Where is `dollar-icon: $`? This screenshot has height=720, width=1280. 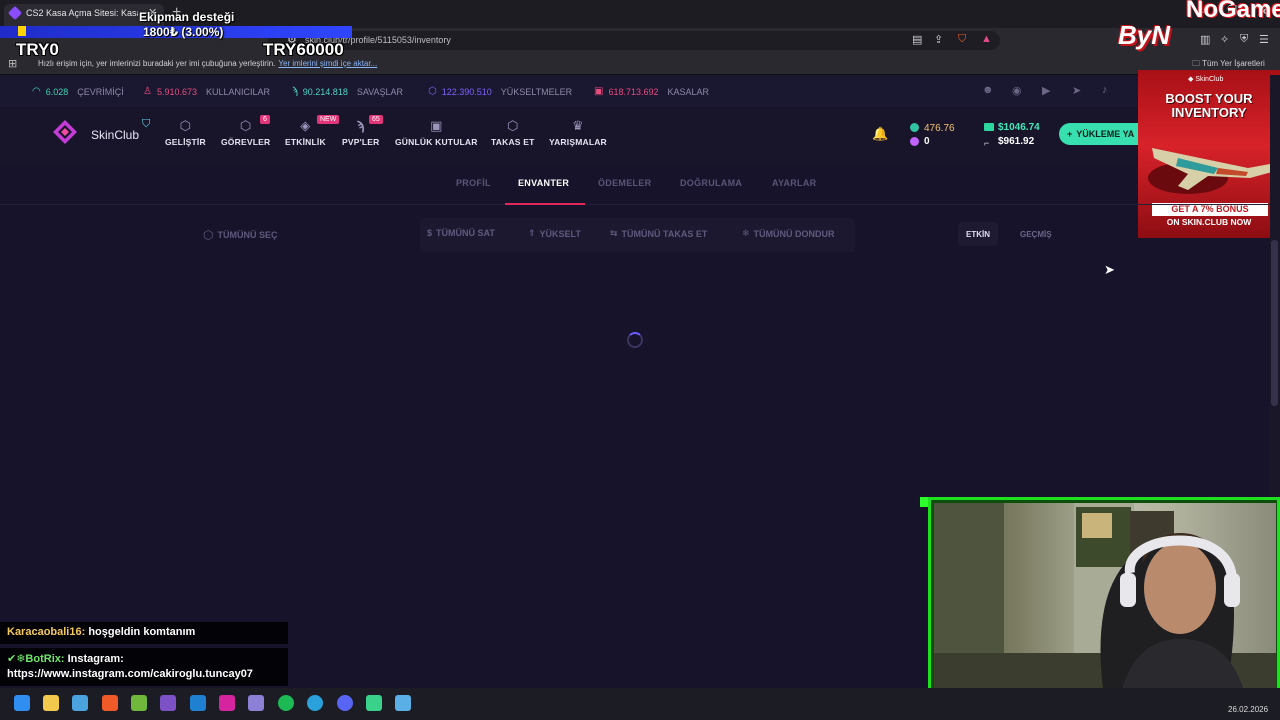
dollar-icon: $ is located at coordinates (430, 233).